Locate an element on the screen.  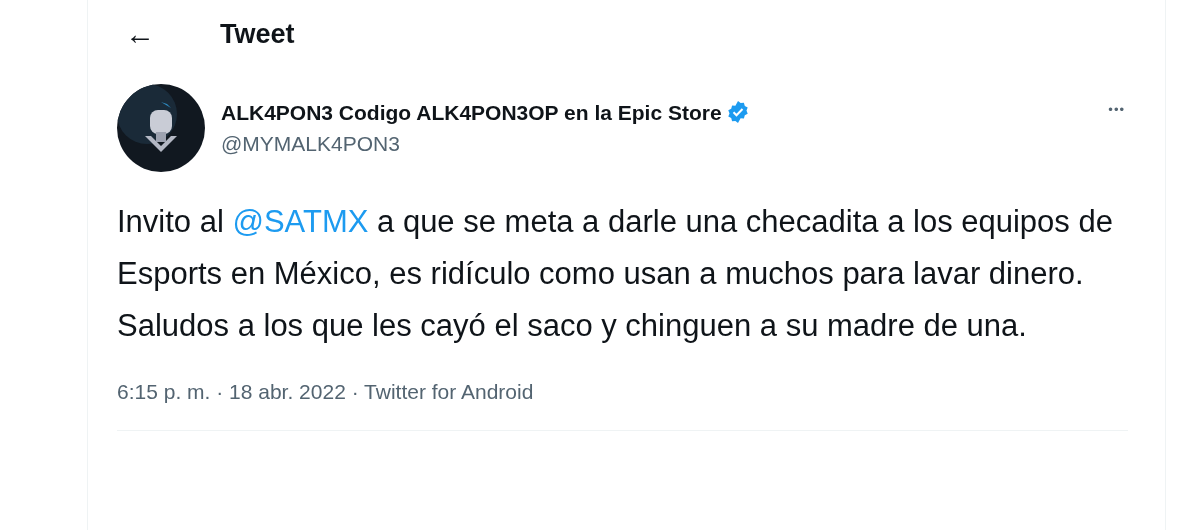
back-button: ← is located at coordinates (140, 34).